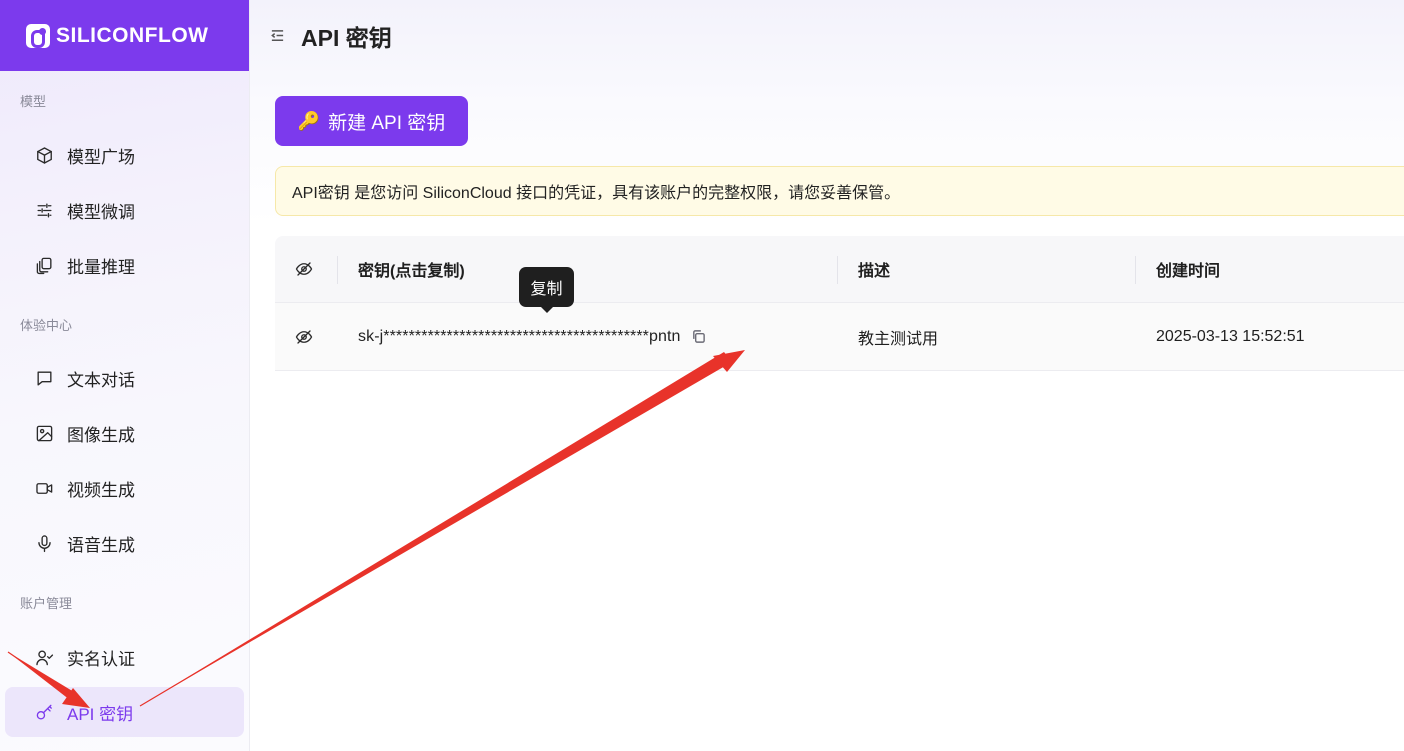 Image resolution: width=1404 pixels, height=751 pixels. I want to click on brand-name: SILICONFLOW, so click(132, 35).